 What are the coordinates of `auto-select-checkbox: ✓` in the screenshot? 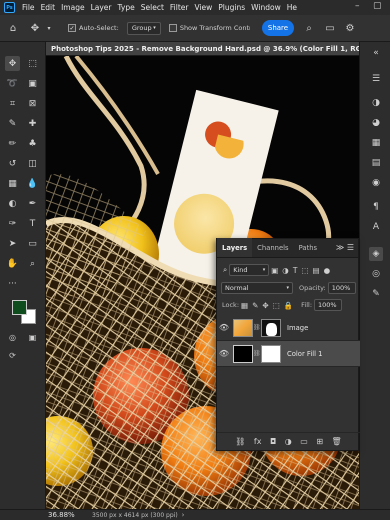 It's located at (72, 28).